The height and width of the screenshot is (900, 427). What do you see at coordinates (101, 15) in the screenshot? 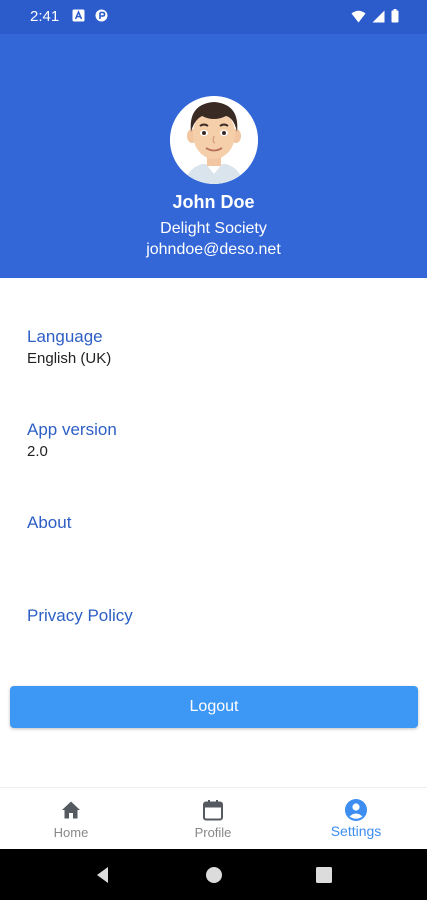
I see `notification-app-icon` at bounding box center [101, 15].